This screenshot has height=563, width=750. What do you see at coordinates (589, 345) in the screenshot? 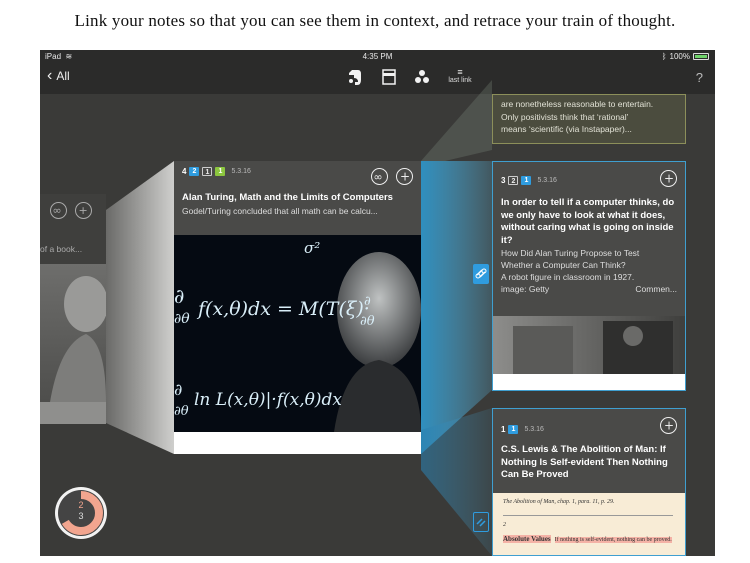
I see `robot-classroom-image` at bounding box center [589, 345].